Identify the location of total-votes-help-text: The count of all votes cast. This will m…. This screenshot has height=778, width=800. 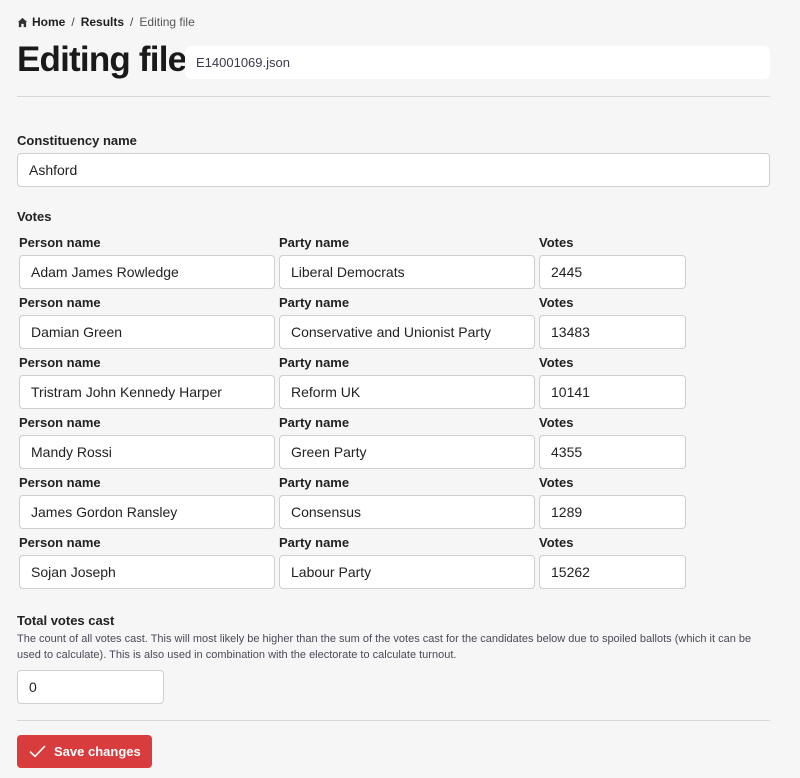
(384, 647).